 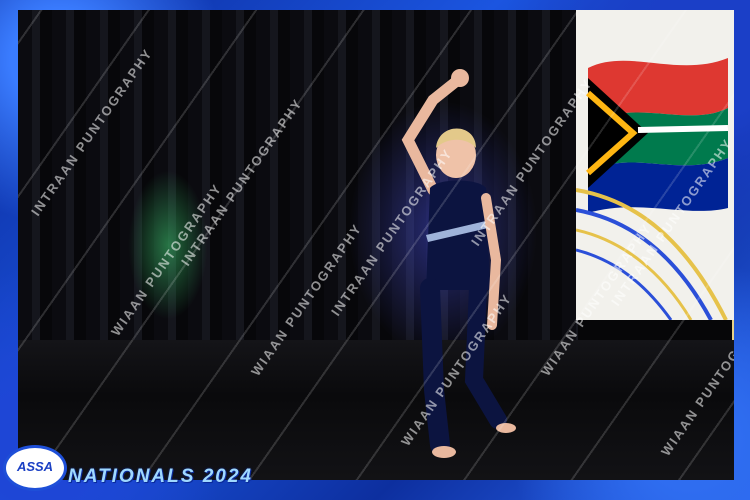 I want to click on assa-logo: ASSA, so click(x=35, y=468).